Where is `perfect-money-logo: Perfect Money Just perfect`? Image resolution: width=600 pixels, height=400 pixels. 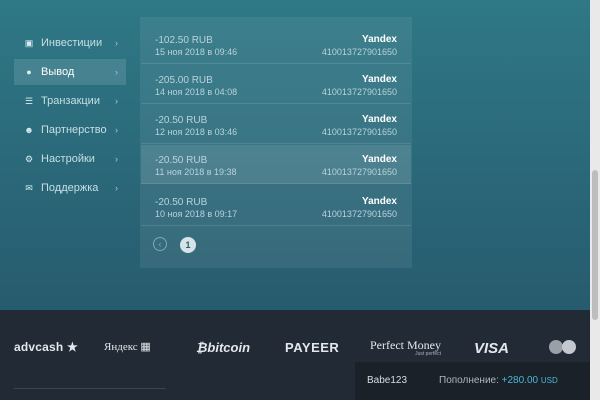 perfect-money-logo: Perfect Money Just perfect is located at coordinates (405, 347).